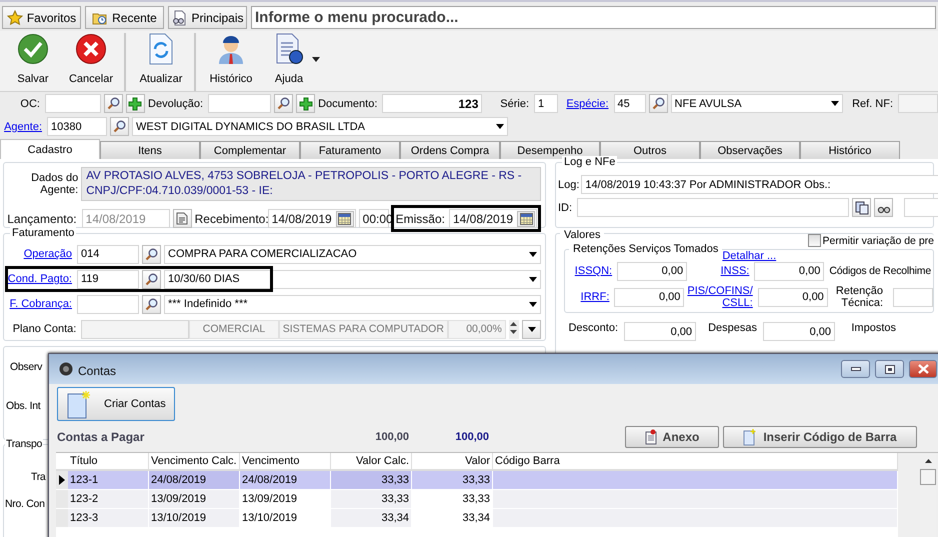 The image size is (938, 537). I want to click on link: Cond. Pagto:, so click(40, 279).